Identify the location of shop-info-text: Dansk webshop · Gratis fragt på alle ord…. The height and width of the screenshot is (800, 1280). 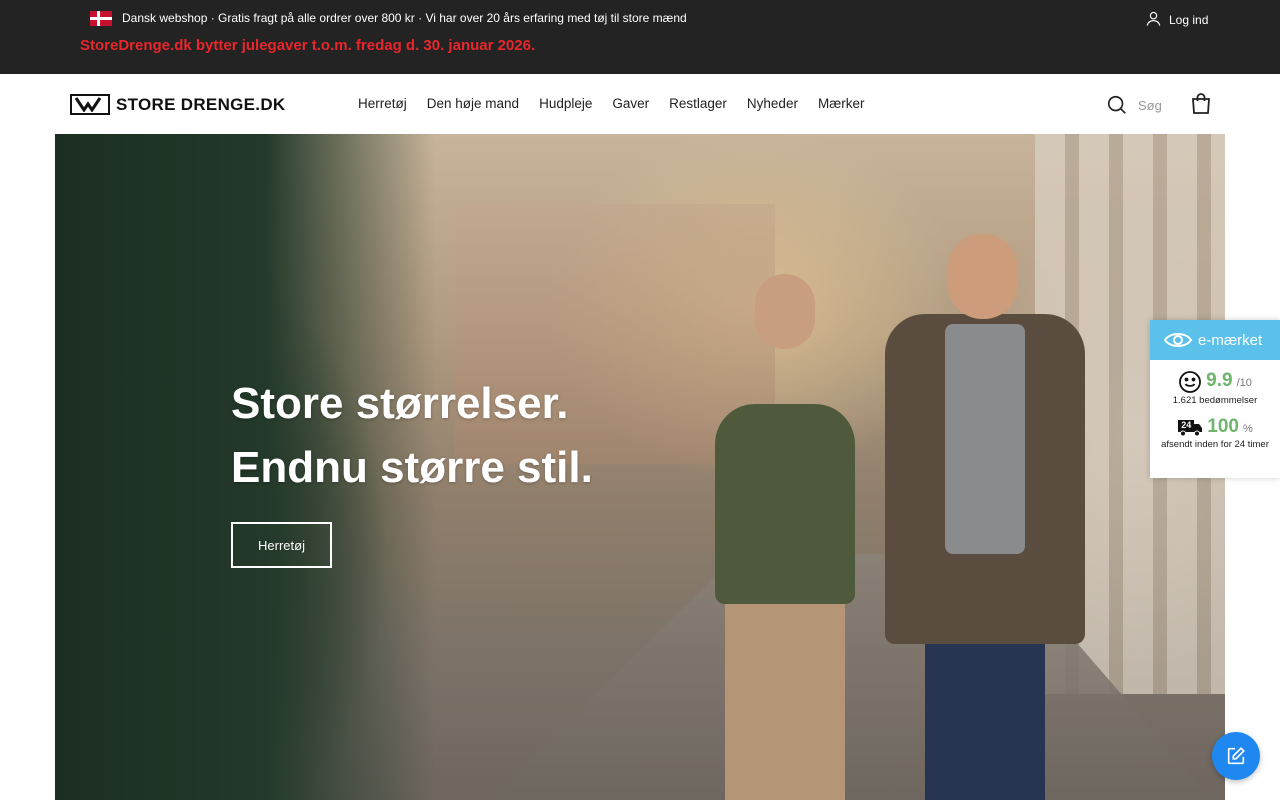
(404, 18).